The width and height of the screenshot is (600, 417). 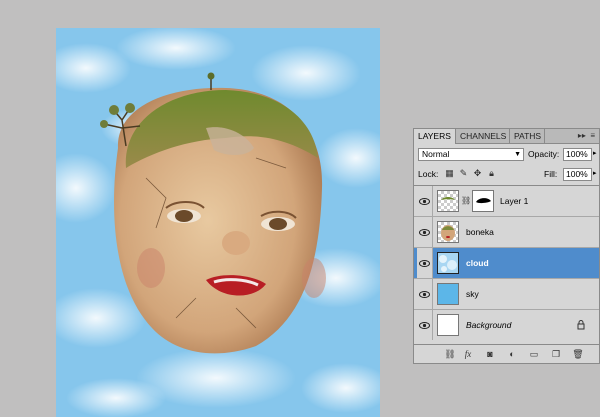 What do you see at coordinates (436, 154) in the screenshot?
I see `blend-mode-value: Normal` at bounding box center [436, 154].